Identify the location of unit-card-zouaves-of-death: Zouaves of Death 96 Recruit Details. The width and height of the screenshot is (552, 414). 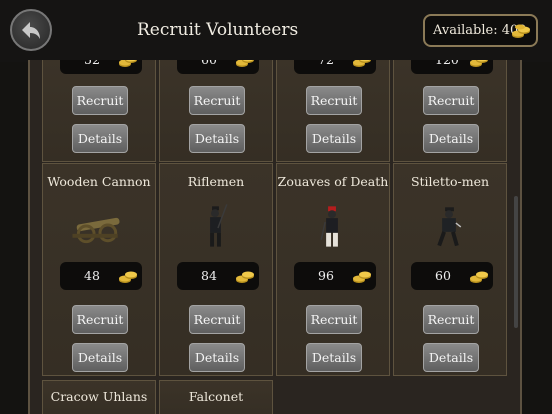
(333, 269).